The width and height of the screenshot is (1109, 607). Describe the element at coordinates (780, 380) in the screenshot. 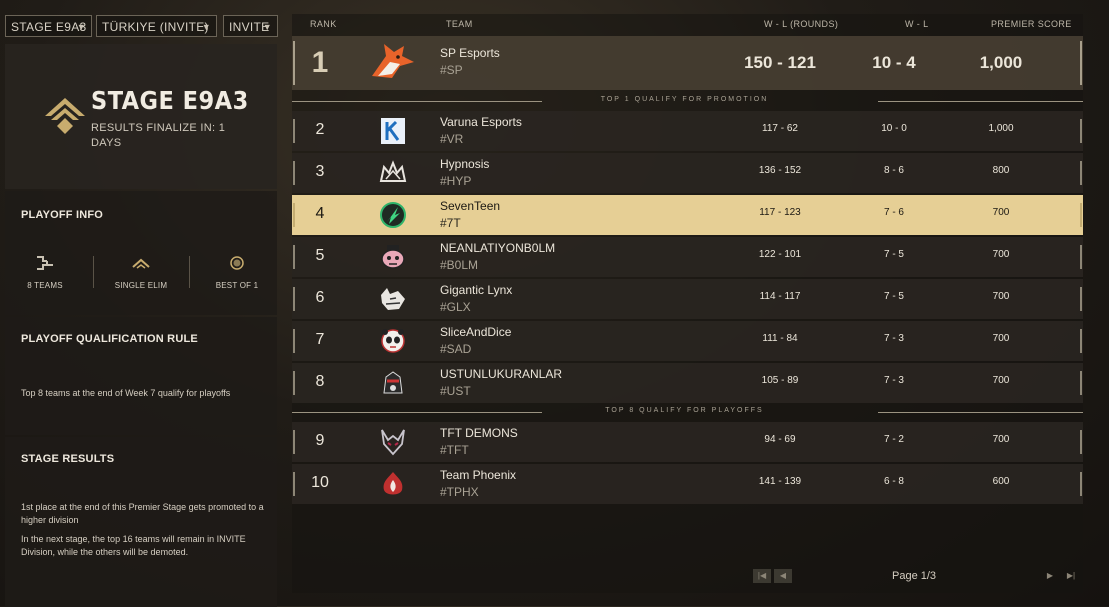

I see `row-wl-rounds: 105 - 89` at that location.